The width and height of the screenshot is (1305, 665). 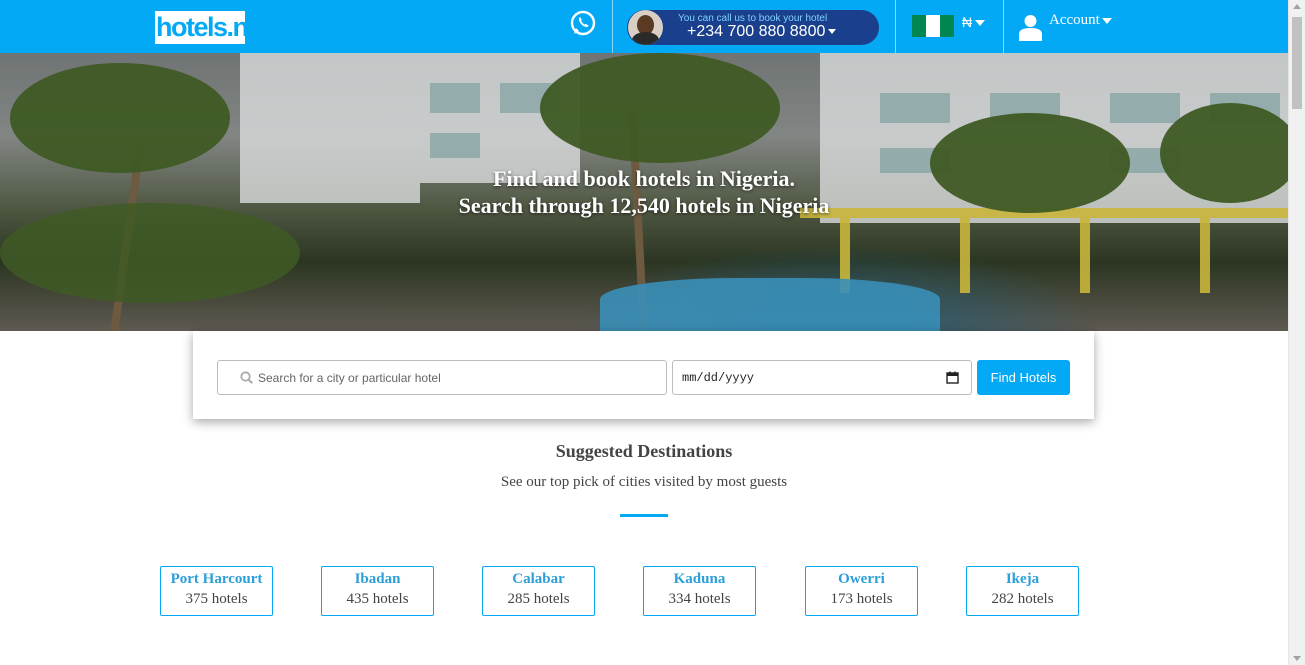 I want to click on destination-card-ibadan: Ibadan 435 hotels, so click(x=377, y=591).